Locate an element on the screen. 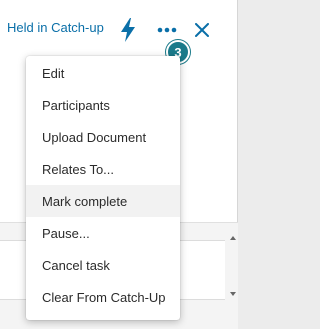 Image resolution: width=320 pixels, height=329 pixels. menu-item-clear-from-catch-up: Clear From Catch-Up is located at coordinates (103, 297).